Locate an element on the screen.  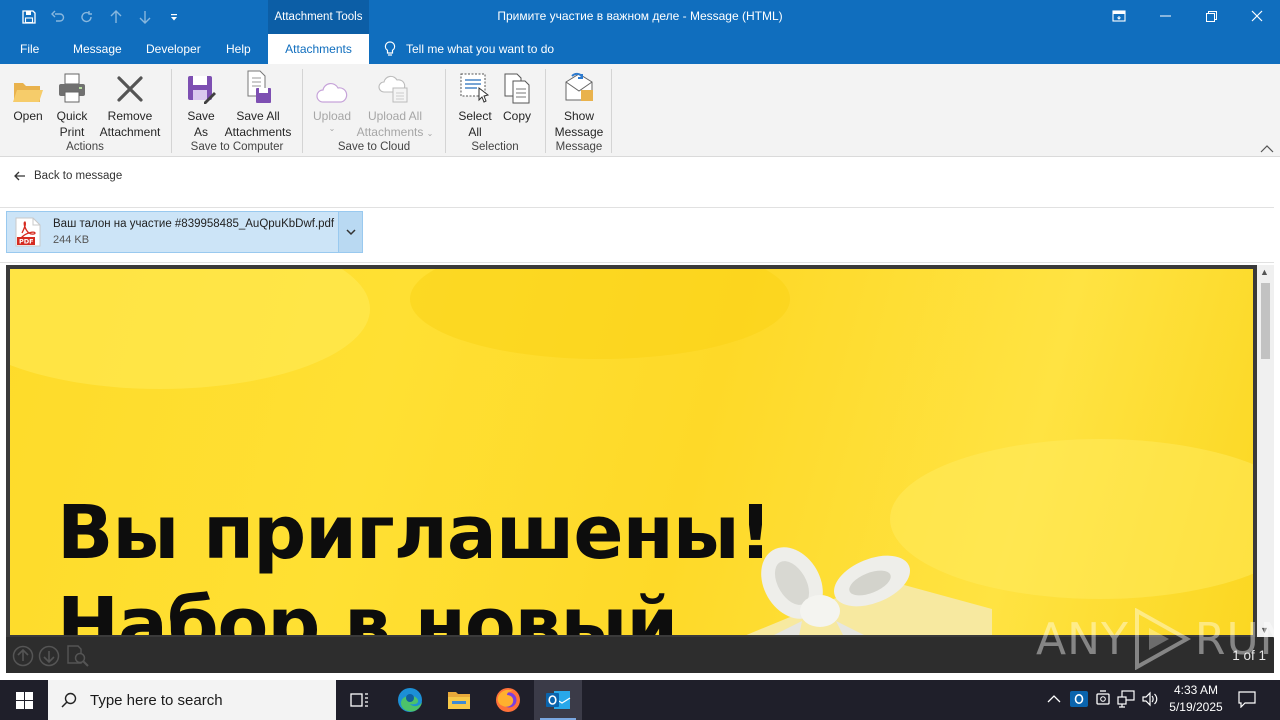
search-icon is located at coordinates (69, 700).